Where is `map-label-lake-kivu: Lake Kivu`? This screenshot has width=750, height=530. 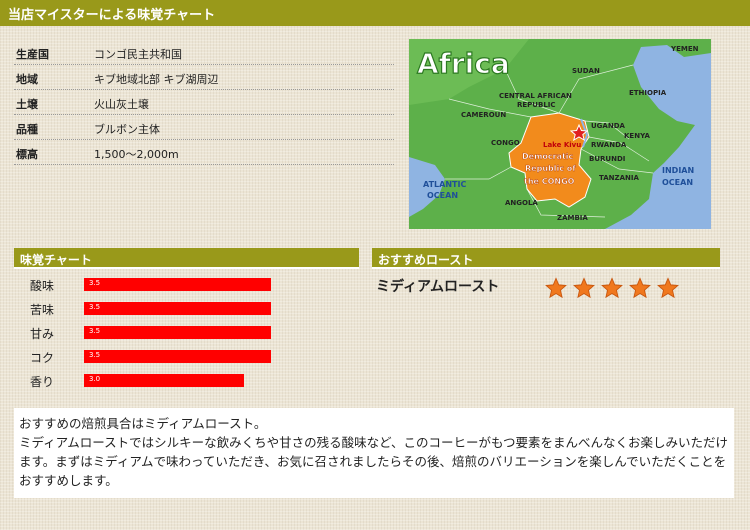
map-label-lake-kivu: Lake Kivu is located at coordinates (562, 145).